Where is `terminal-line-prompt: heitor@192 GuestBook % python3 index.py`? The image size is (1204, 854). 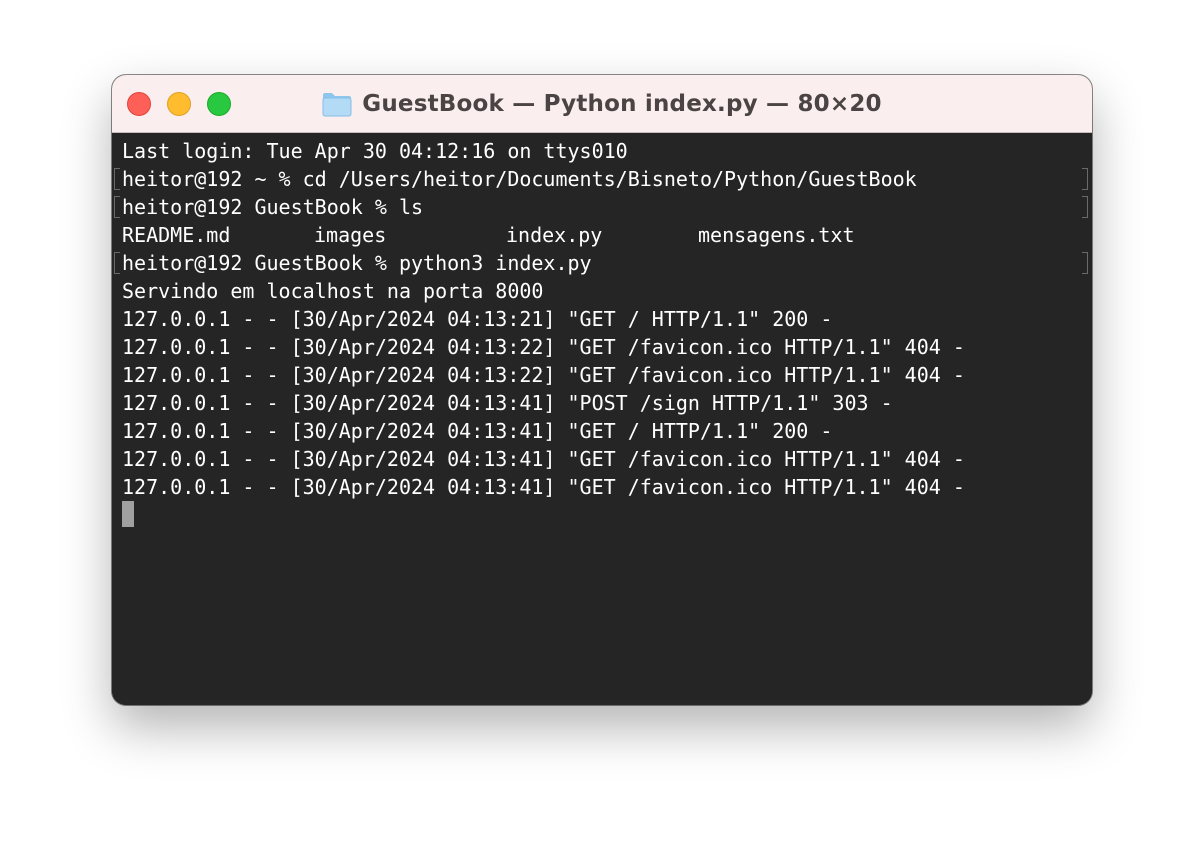 terminal-line-prompt: heitor@192 GuestBook % python3 index.py is located at coordinates (357, 263).